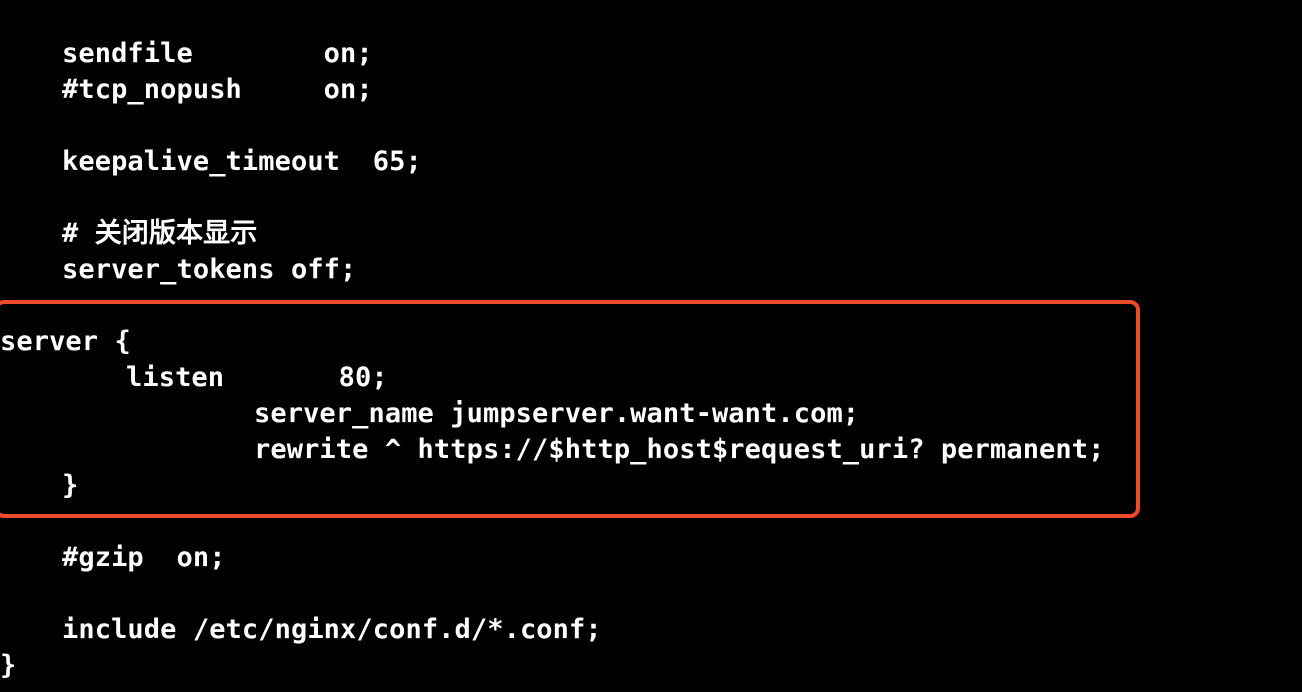 This screenshot has width=1302, height=692. I want to click on code-line-server-close: }, so click(70, 485).